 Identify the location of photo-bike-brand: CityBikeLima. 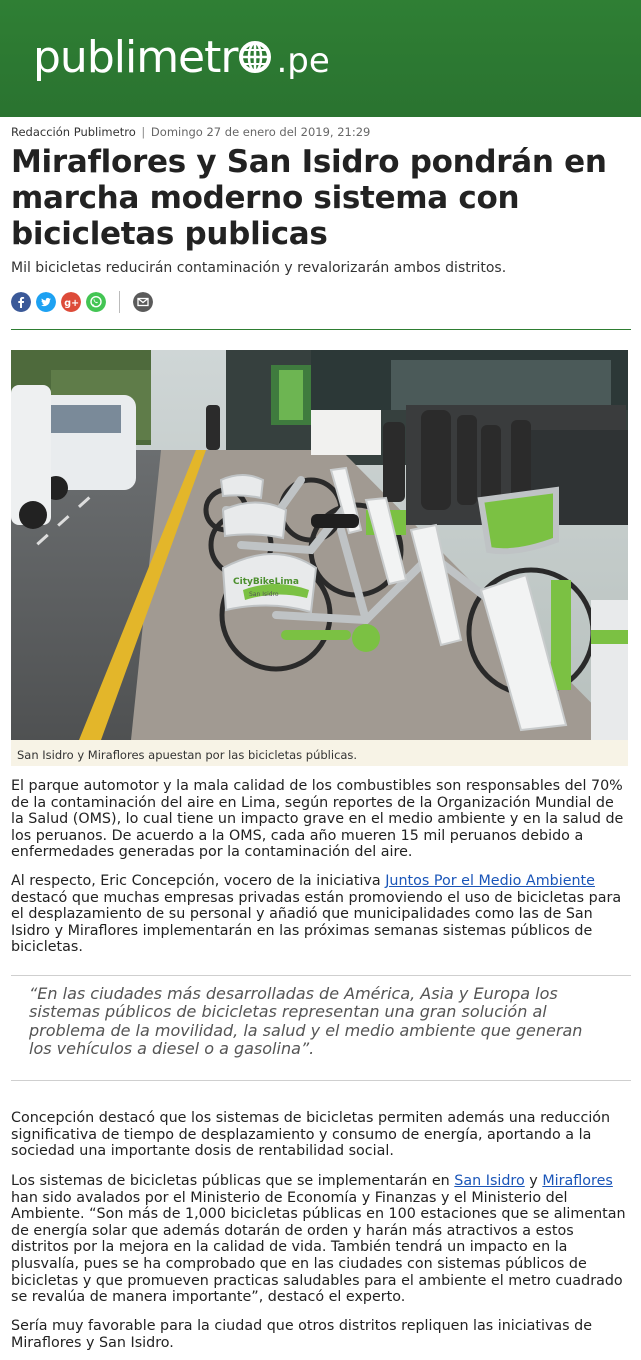
(266, 582).